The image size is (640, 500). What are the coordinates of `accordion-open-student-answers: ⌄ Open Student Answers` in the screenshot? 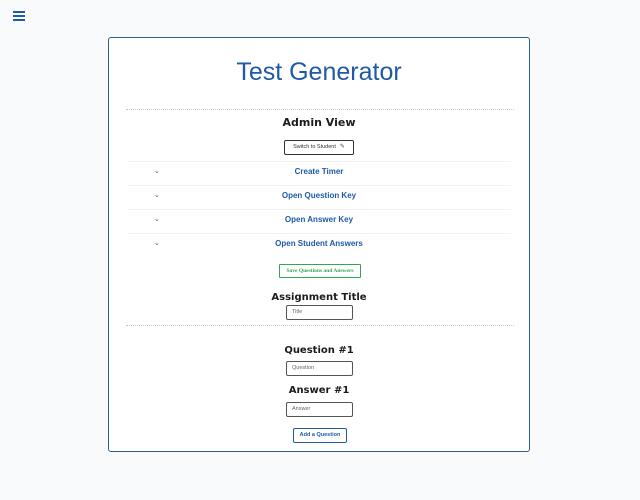 It's located at (319, 245).